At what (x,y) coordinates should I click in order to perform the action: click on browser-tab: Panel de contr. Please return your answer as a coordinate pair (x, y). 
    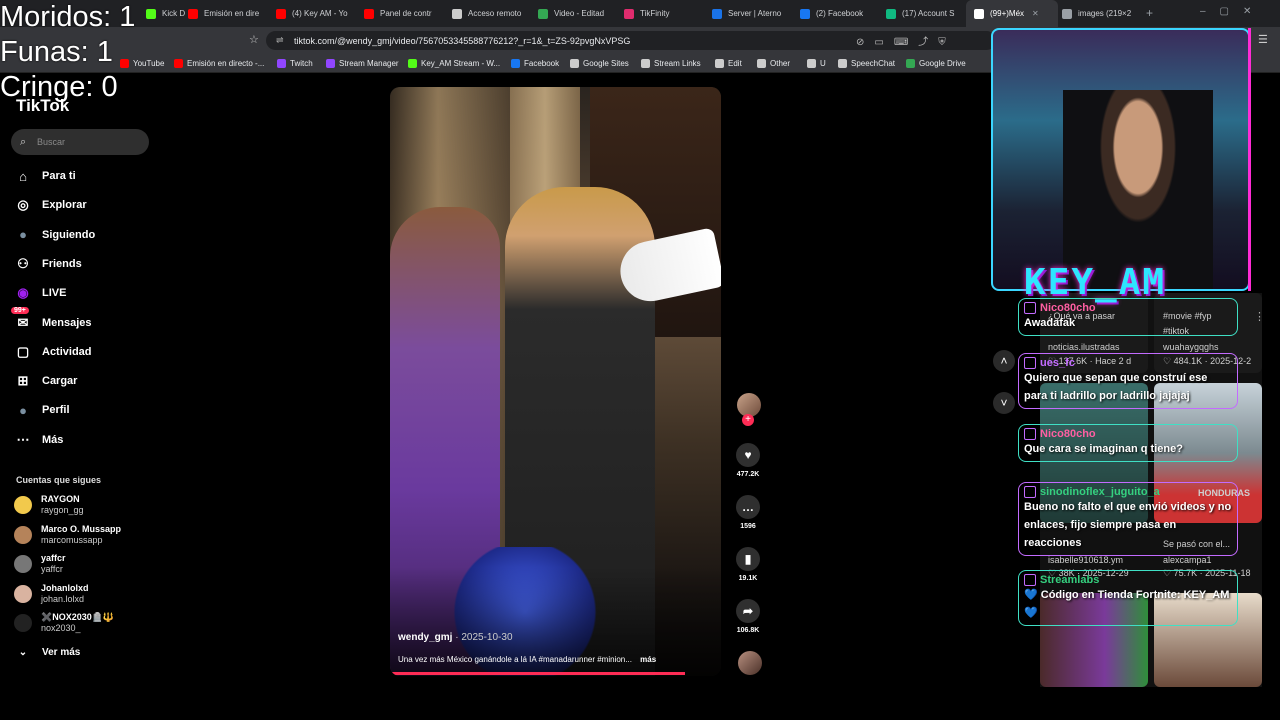
    Looking at the image, I should click on (401, 13).